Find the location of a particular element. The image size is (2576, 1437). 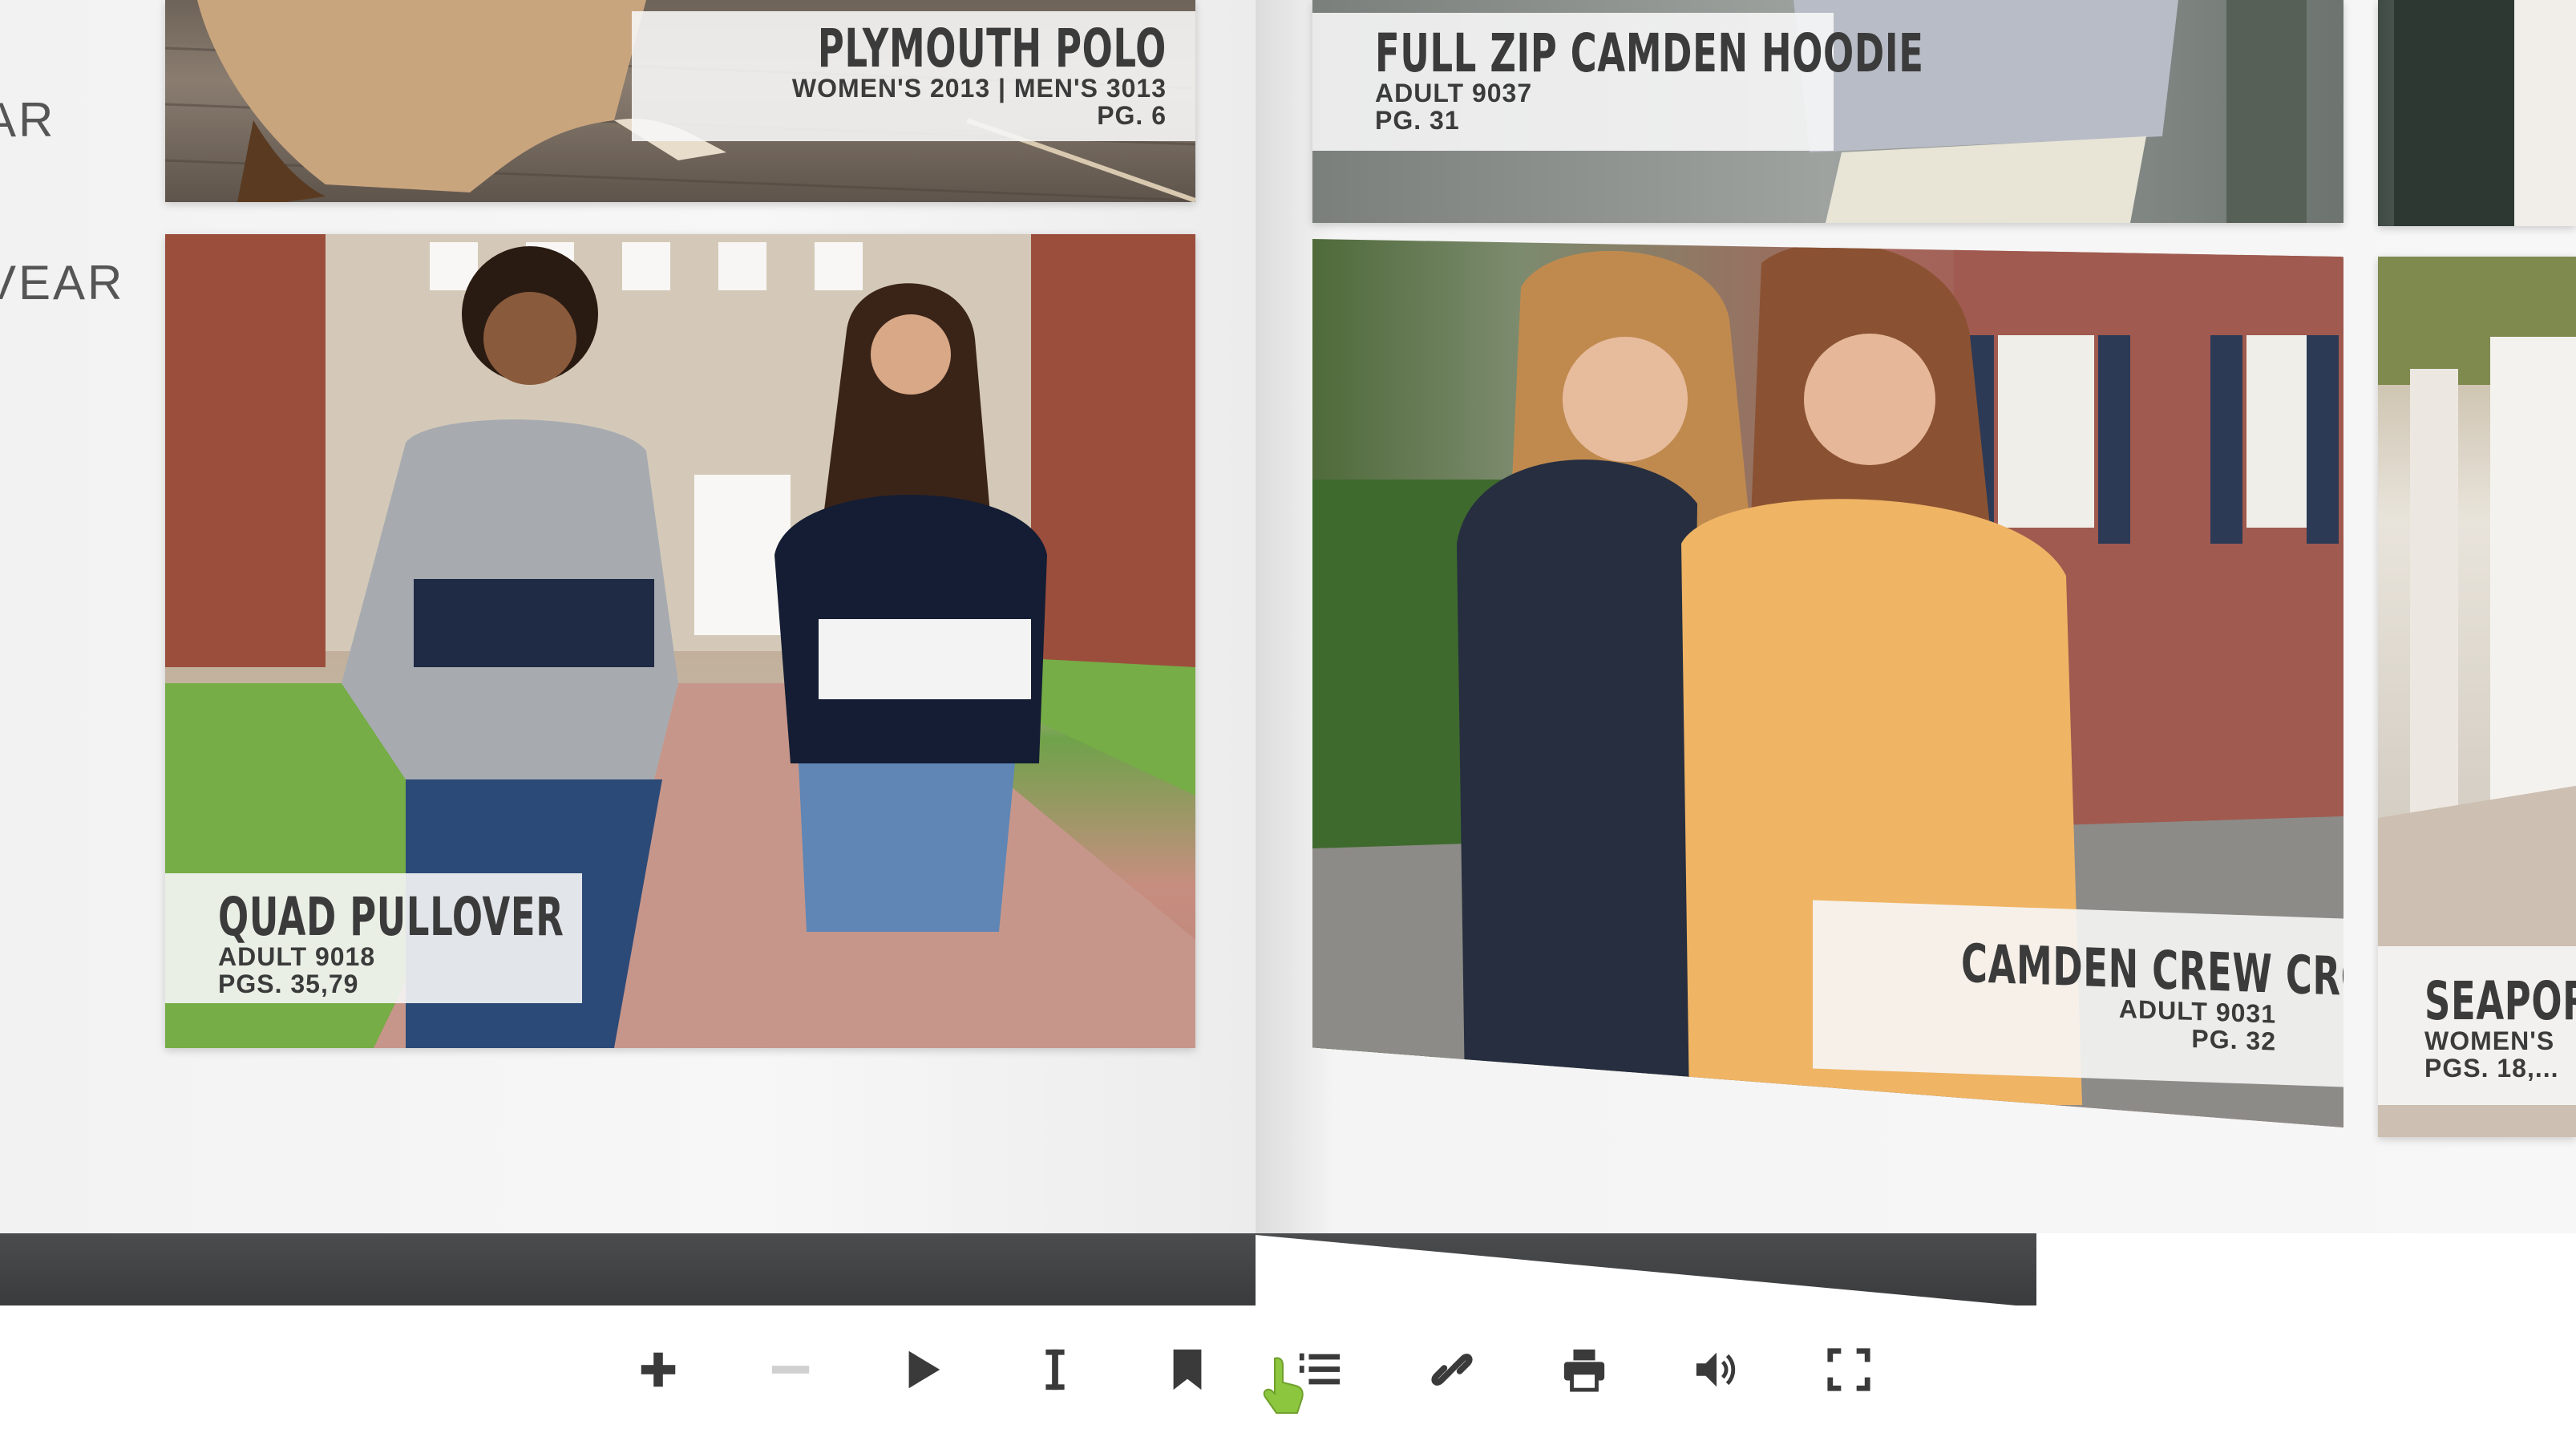

caption-quad-pullover: QUAD PULLOVER ADULT 9018 PGS. 35,79 is located at coordinates (373, 938).